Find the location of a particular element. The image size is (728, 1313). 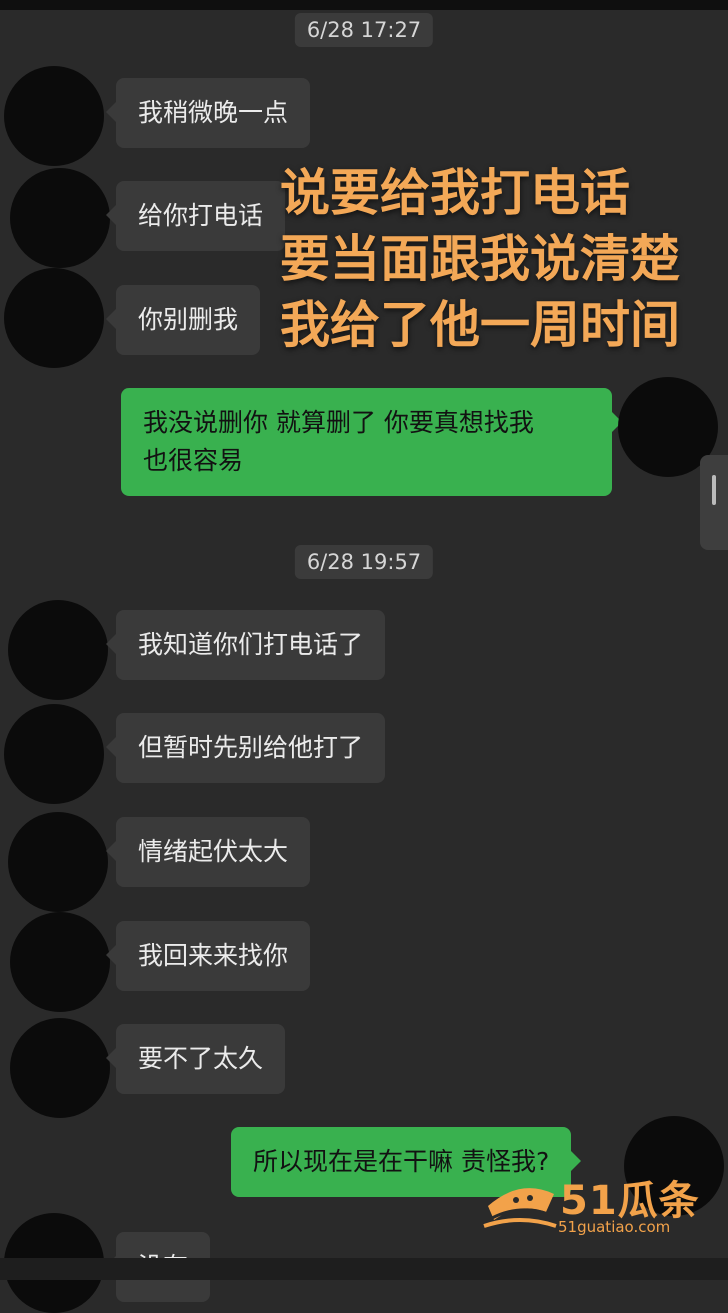

incoming-message: 要不了太久 is located at coordinates (195, 1059).